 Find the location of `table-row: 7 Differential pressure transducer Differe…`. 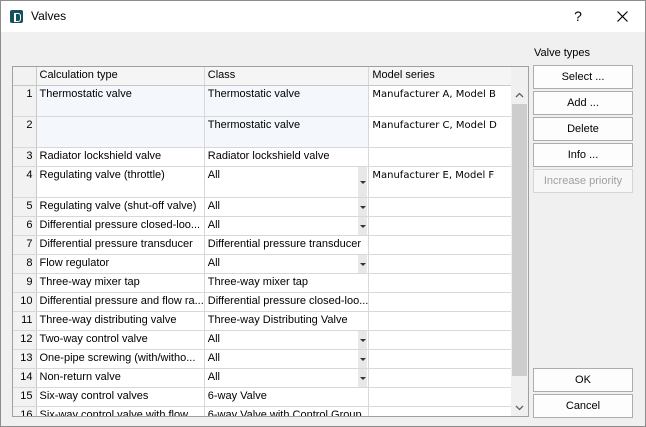

table-row: 7 Differential pressure transducer Differe… is located at coordinates (270, 245).